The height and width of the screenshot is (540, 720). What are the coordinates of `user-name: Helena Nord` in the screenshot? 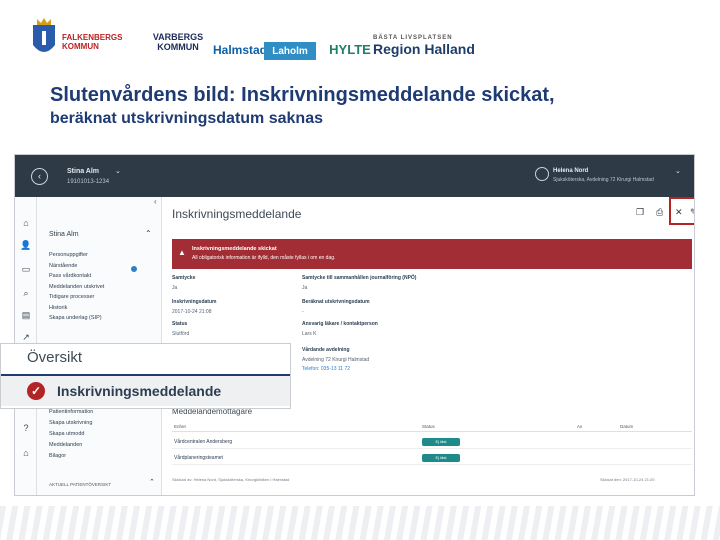 It's located at (570, 171).